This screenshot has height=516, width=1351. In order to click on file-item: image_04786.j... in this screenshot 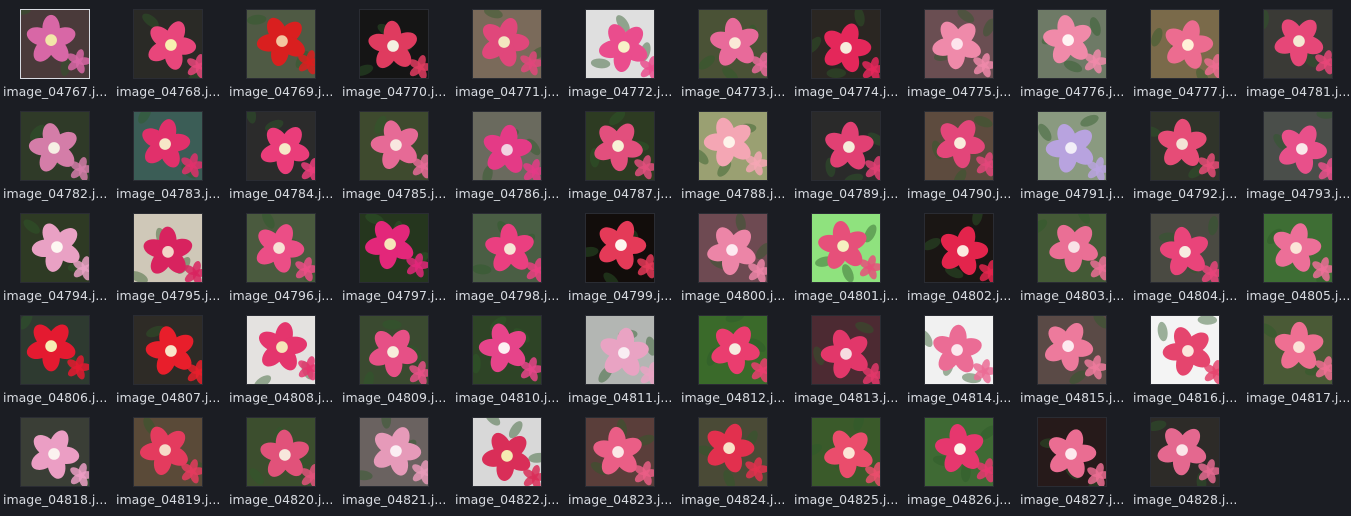, I will do `click(508, 159)`.